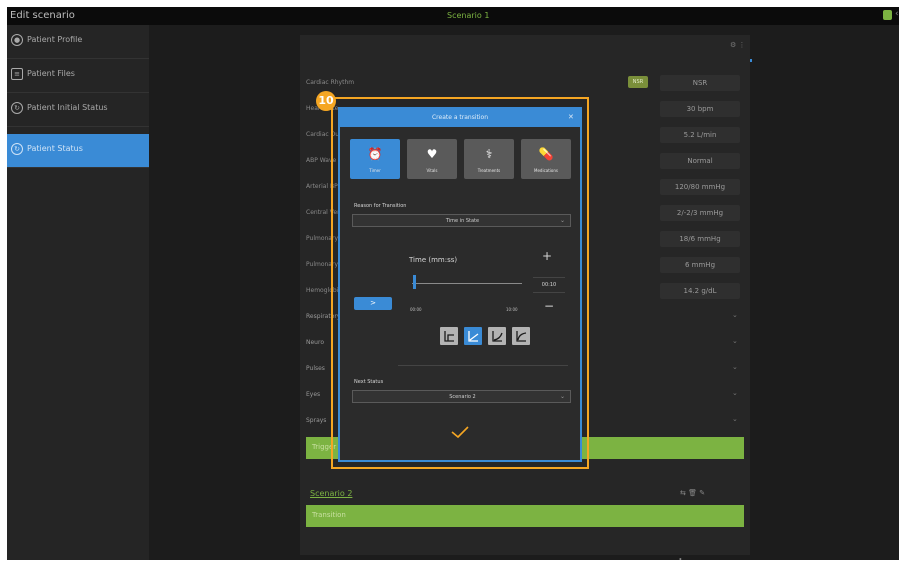 Image resolution: width=905 pixels, height=562 pixels. I want to click on tab-label: Timer, so click(375, 170).